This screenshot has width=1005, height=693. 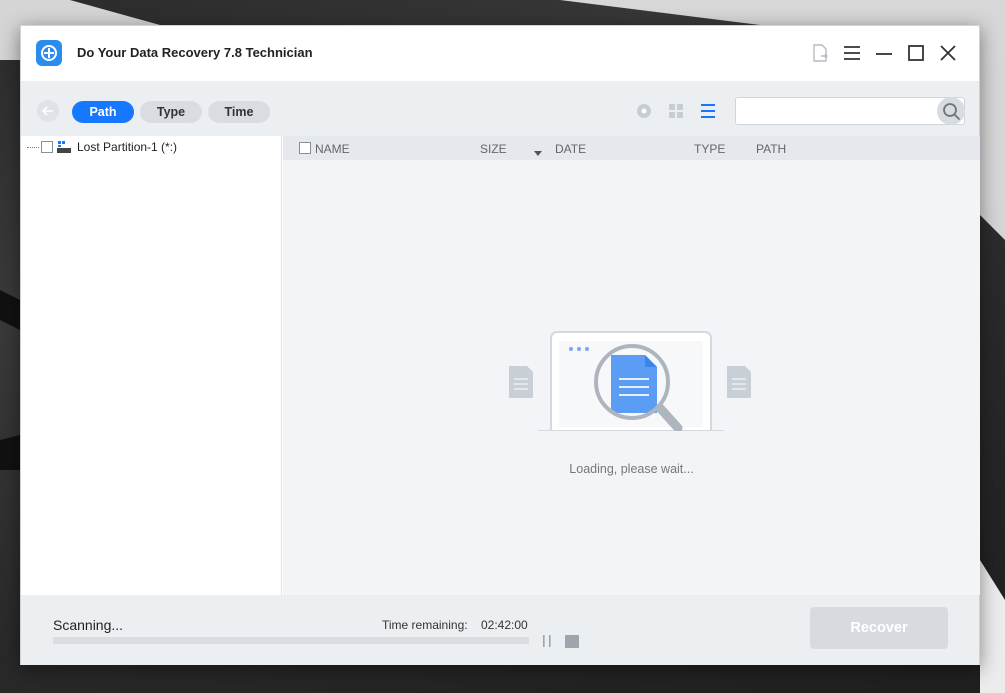 What do you see at coordinates (171, 112) in the screenshot?
I see `tab-type: Type` at bounding box center [171, 112].